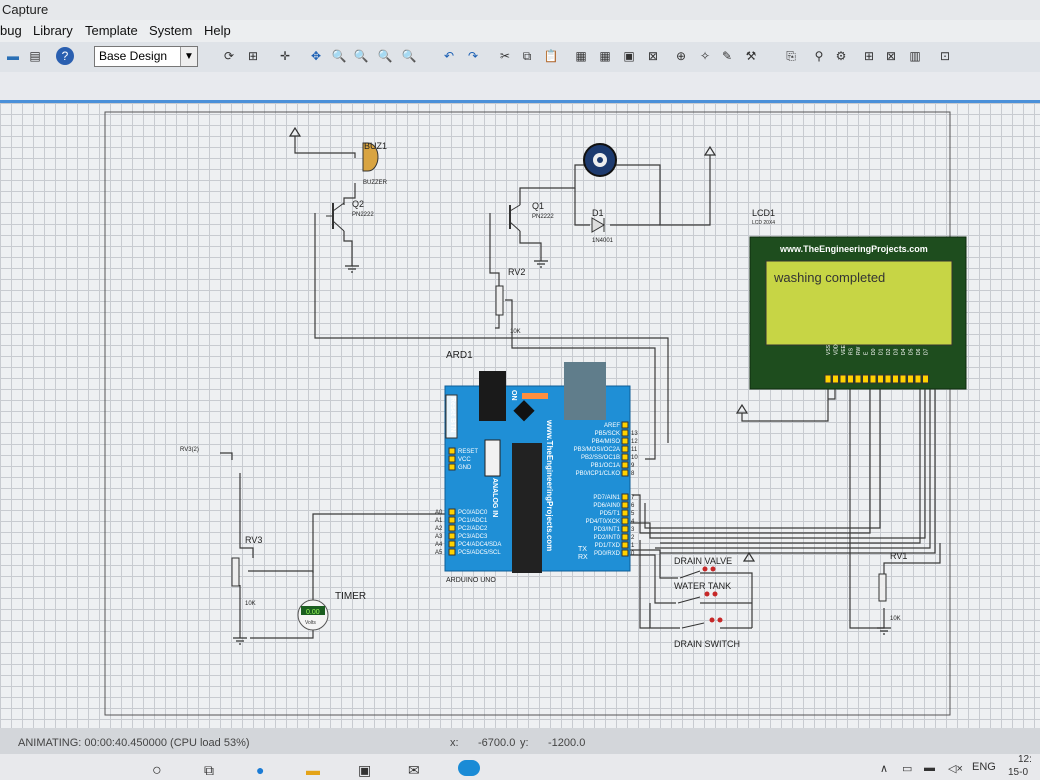 The image size is (1040, 780). I want to click on menu-system: System, so click(170, 30).